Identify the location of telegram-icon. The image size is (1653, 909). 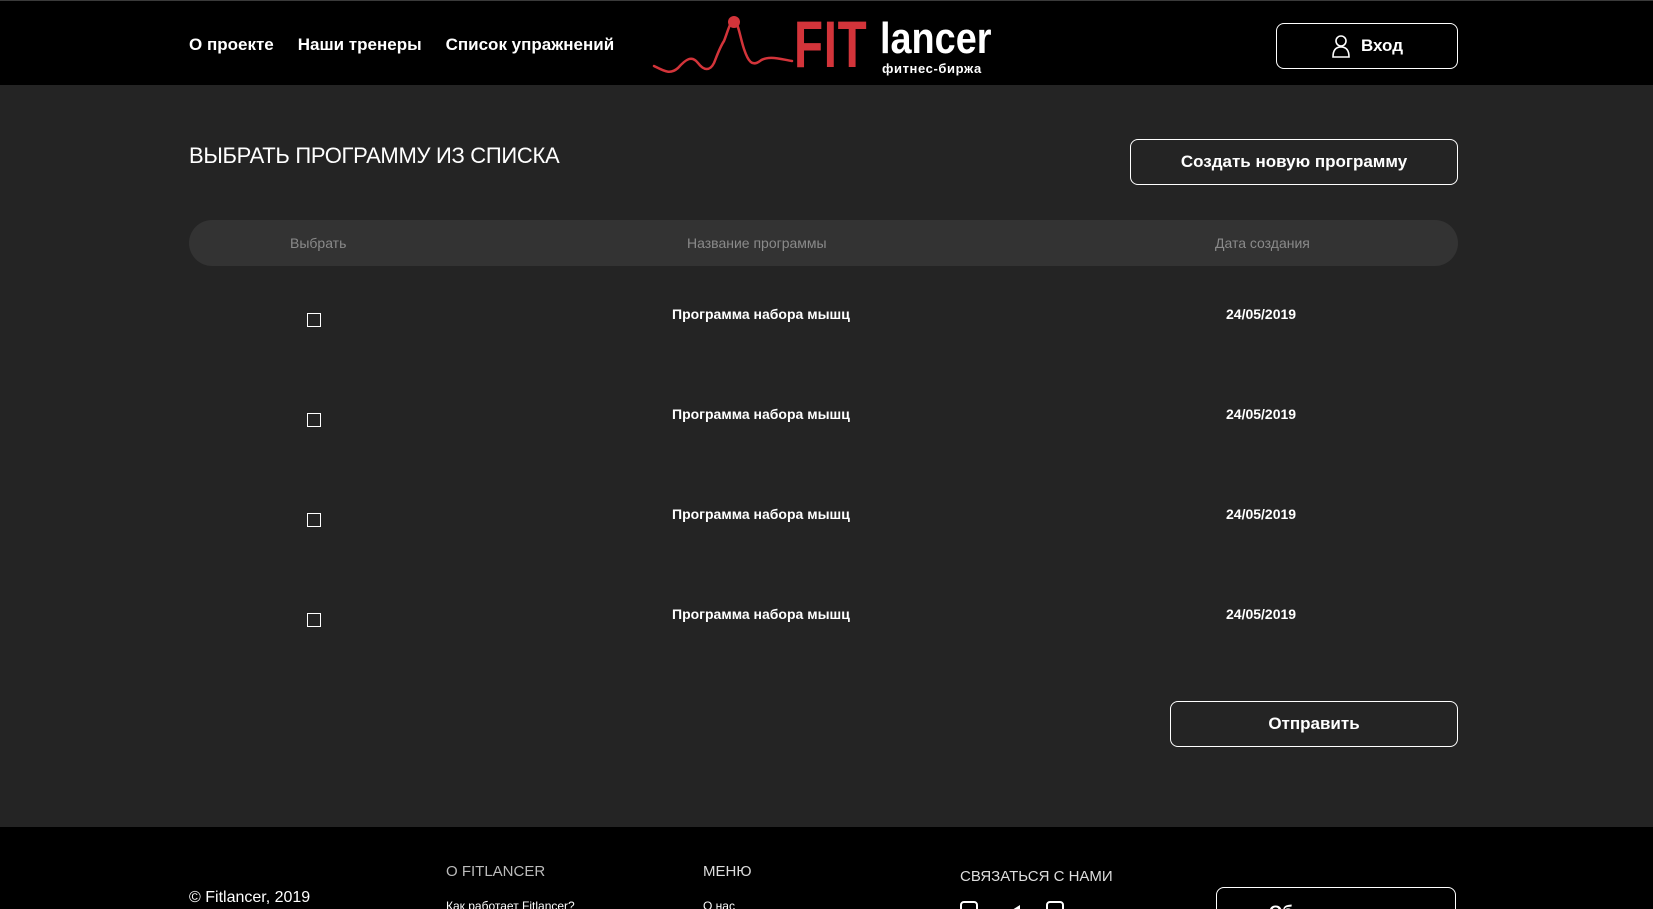
(1012, 907).